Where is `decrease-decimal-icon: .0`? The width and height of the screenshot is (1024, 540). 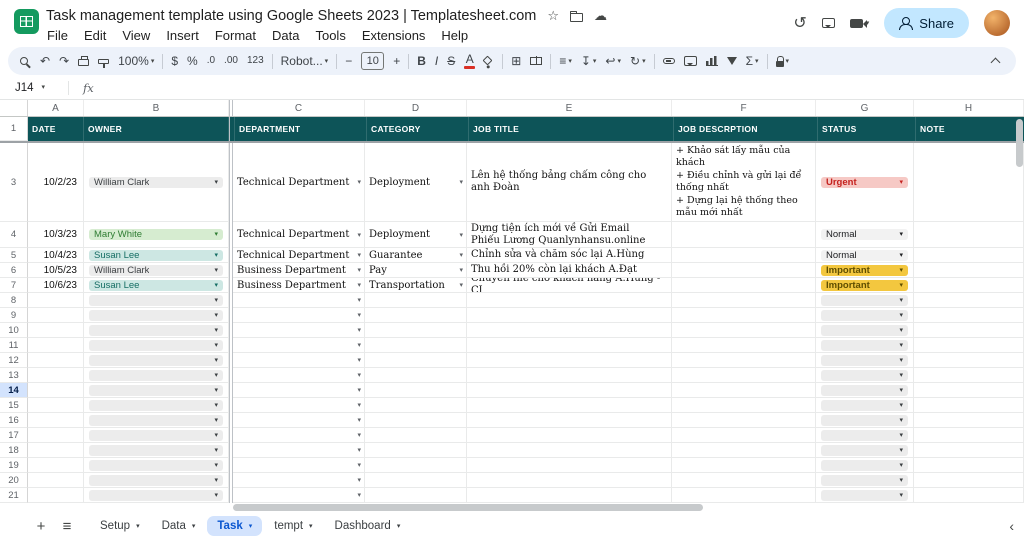
decrease-decimal-icon: .0 is located at coordinates (211, 61).